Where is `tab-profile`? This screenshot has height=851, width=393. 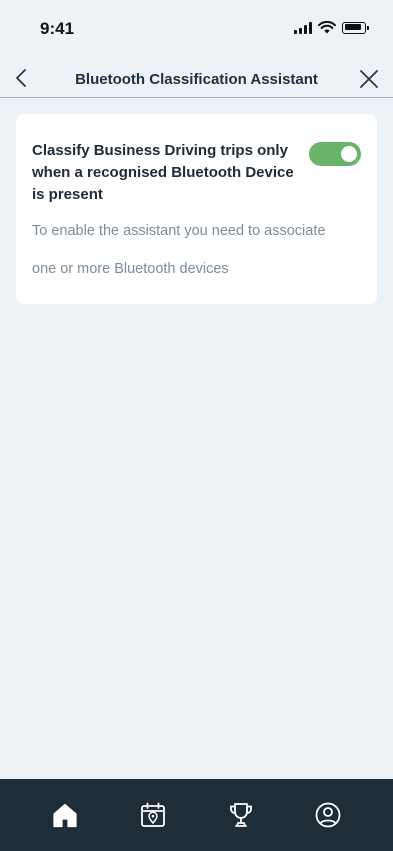
tab-profile is located at coordinates (328, 815).